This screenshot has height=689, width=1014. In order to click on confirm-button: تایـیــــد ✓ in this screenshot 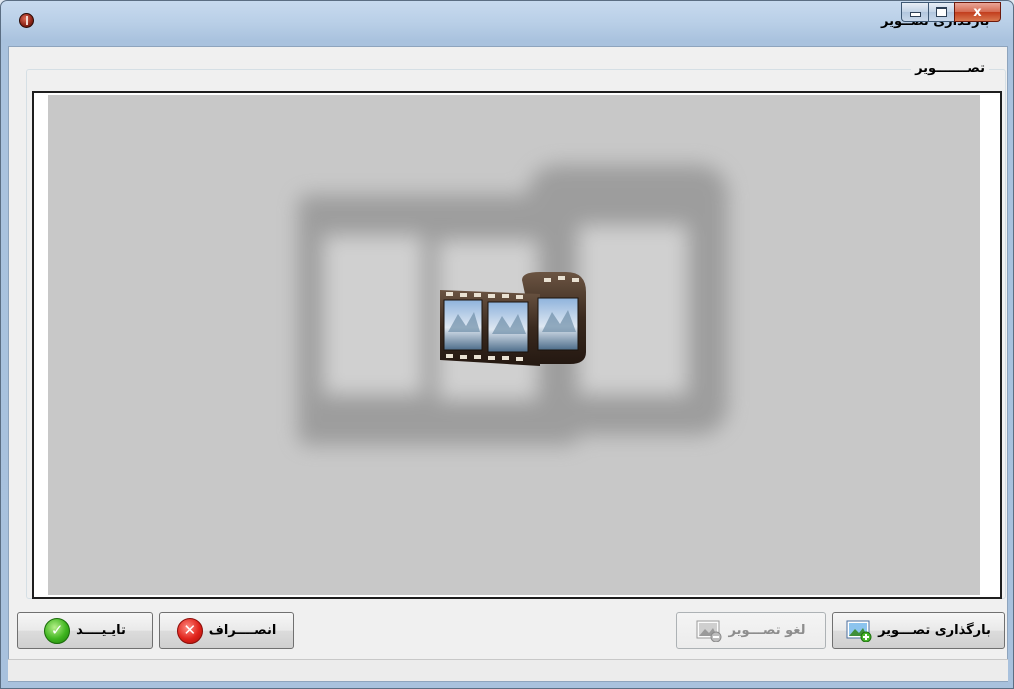, I will do `click(85, 630)`.